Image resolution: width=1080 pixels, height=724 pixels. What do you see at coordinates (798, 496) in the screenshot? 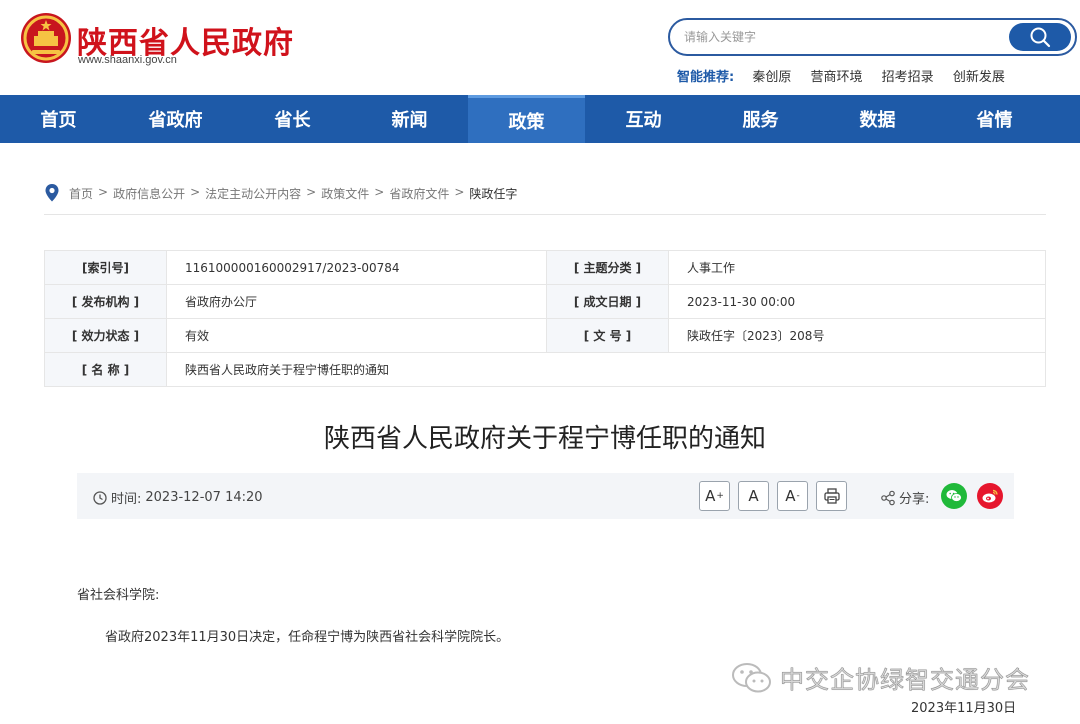
I see `font-smaller-mark: -` at bounding box center [798, 496].